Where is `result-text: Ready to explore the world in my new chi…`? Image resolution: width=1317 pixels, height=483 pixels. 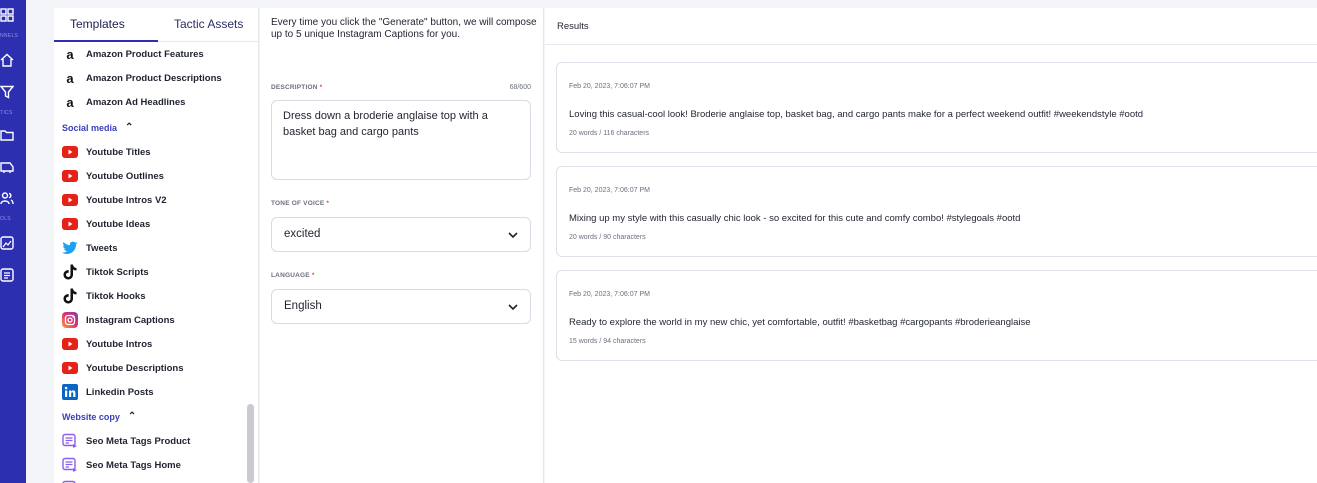
result-text: Ready to explore the world in my new chi… is located at coordinates (800, 322).